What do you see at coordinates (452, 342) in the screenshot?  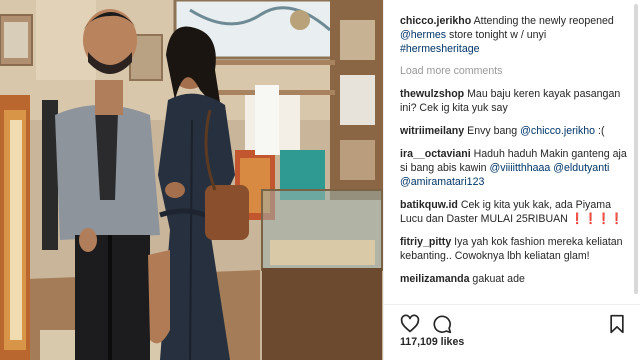 I see `likes-suffix: likes` at bounding box center [452, 342].